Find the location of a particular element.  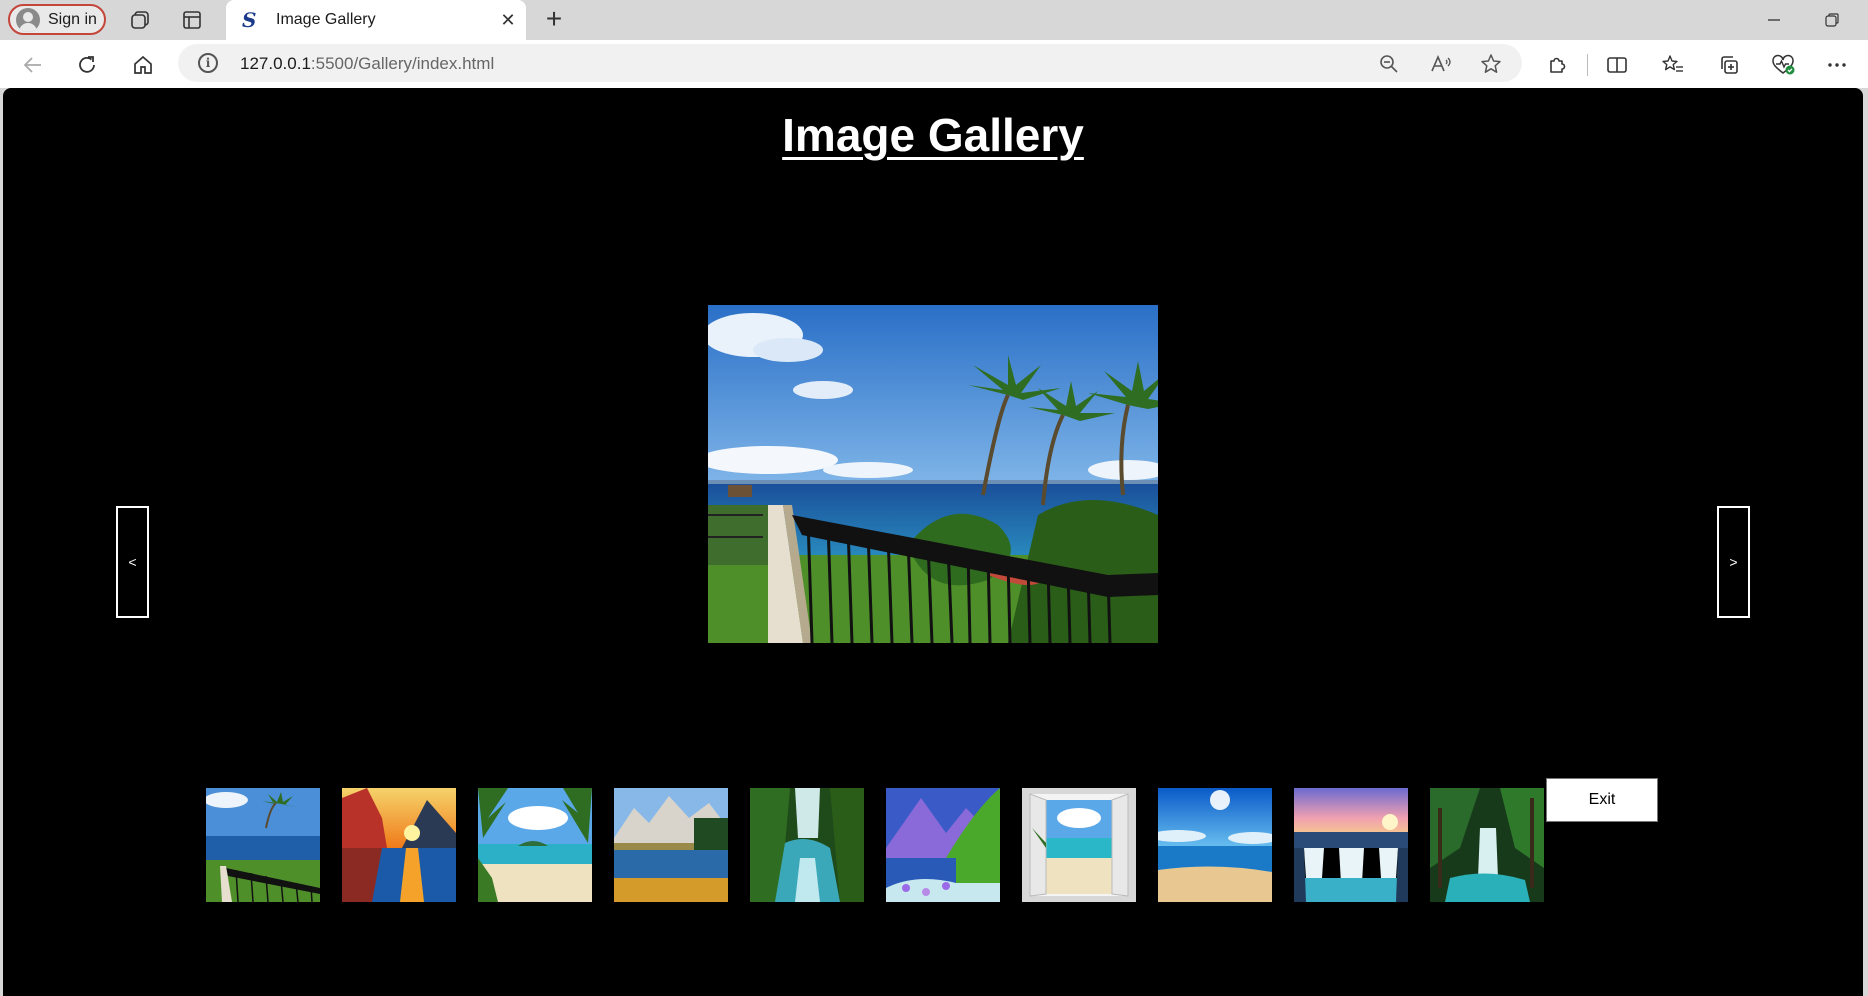

more-menu-icon is located at coordinates (1837, 65).